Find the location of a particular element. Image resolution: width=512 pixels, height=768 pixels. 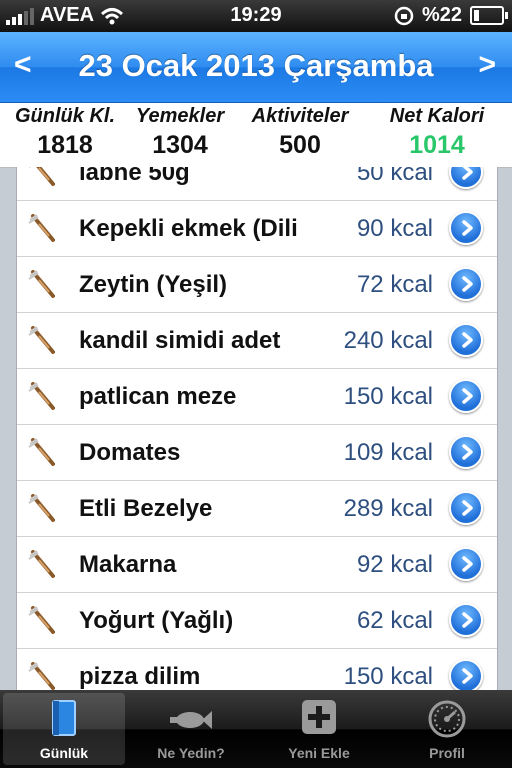

tab-bar: Günlük Ne Yedin? Yeni Ekle Profil is located at coordinates (256, 729).